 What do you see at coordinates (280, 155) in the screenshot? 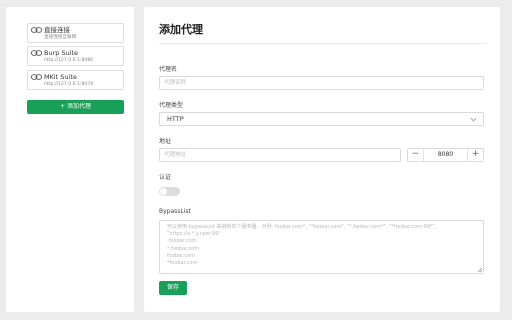
I see `proxy-address-input` at bounding box center [280, 155].